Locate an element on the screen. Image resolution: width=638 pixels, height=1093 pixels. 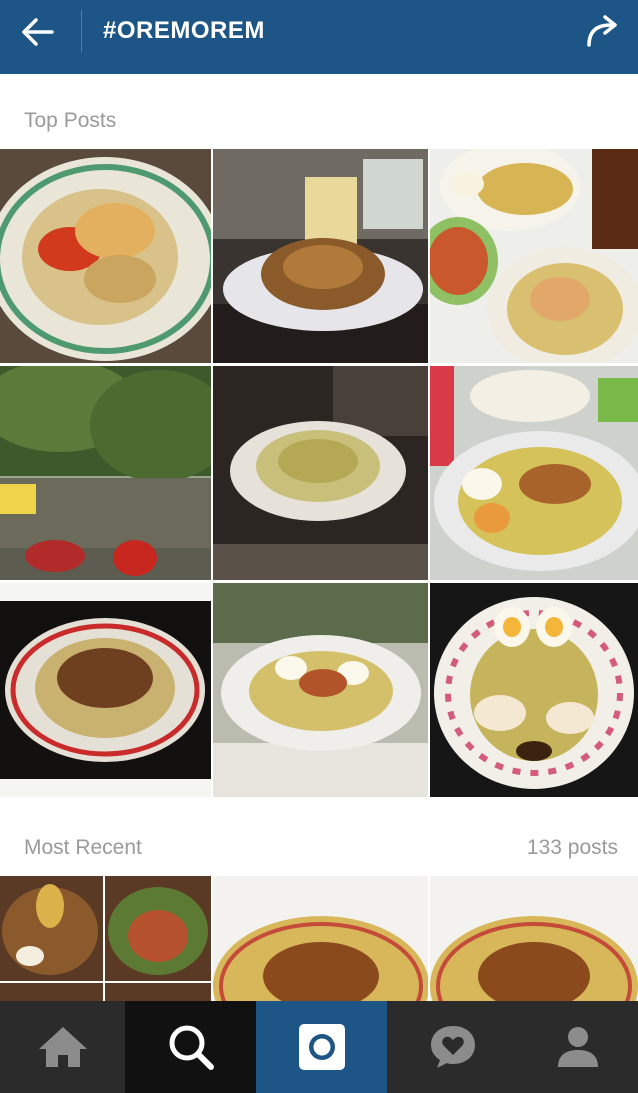
arrow-left-icon is located at coordinates (38, 32).